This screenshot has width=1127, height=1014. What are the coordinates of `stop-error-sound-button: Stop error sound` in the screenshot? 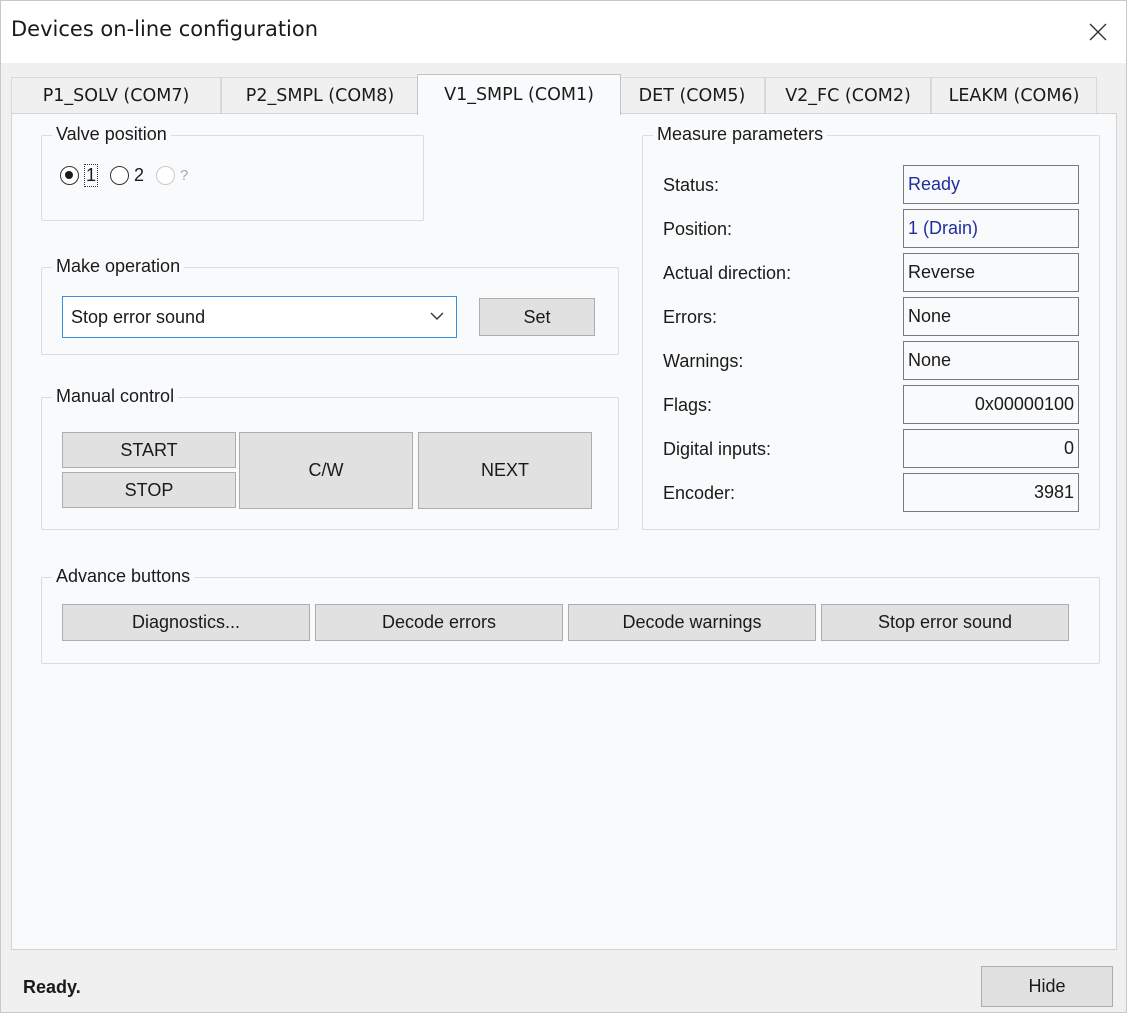 It's located at (945, 622).